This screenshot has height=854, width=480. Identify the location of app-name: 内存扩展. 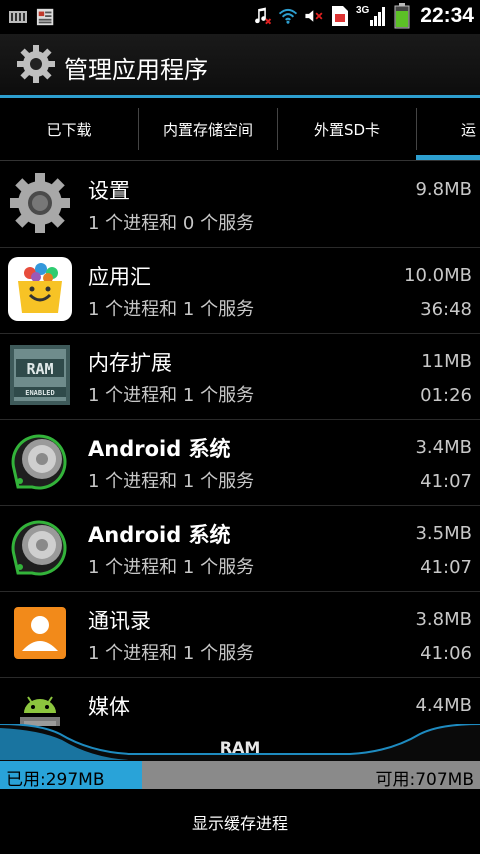
(130, 363).